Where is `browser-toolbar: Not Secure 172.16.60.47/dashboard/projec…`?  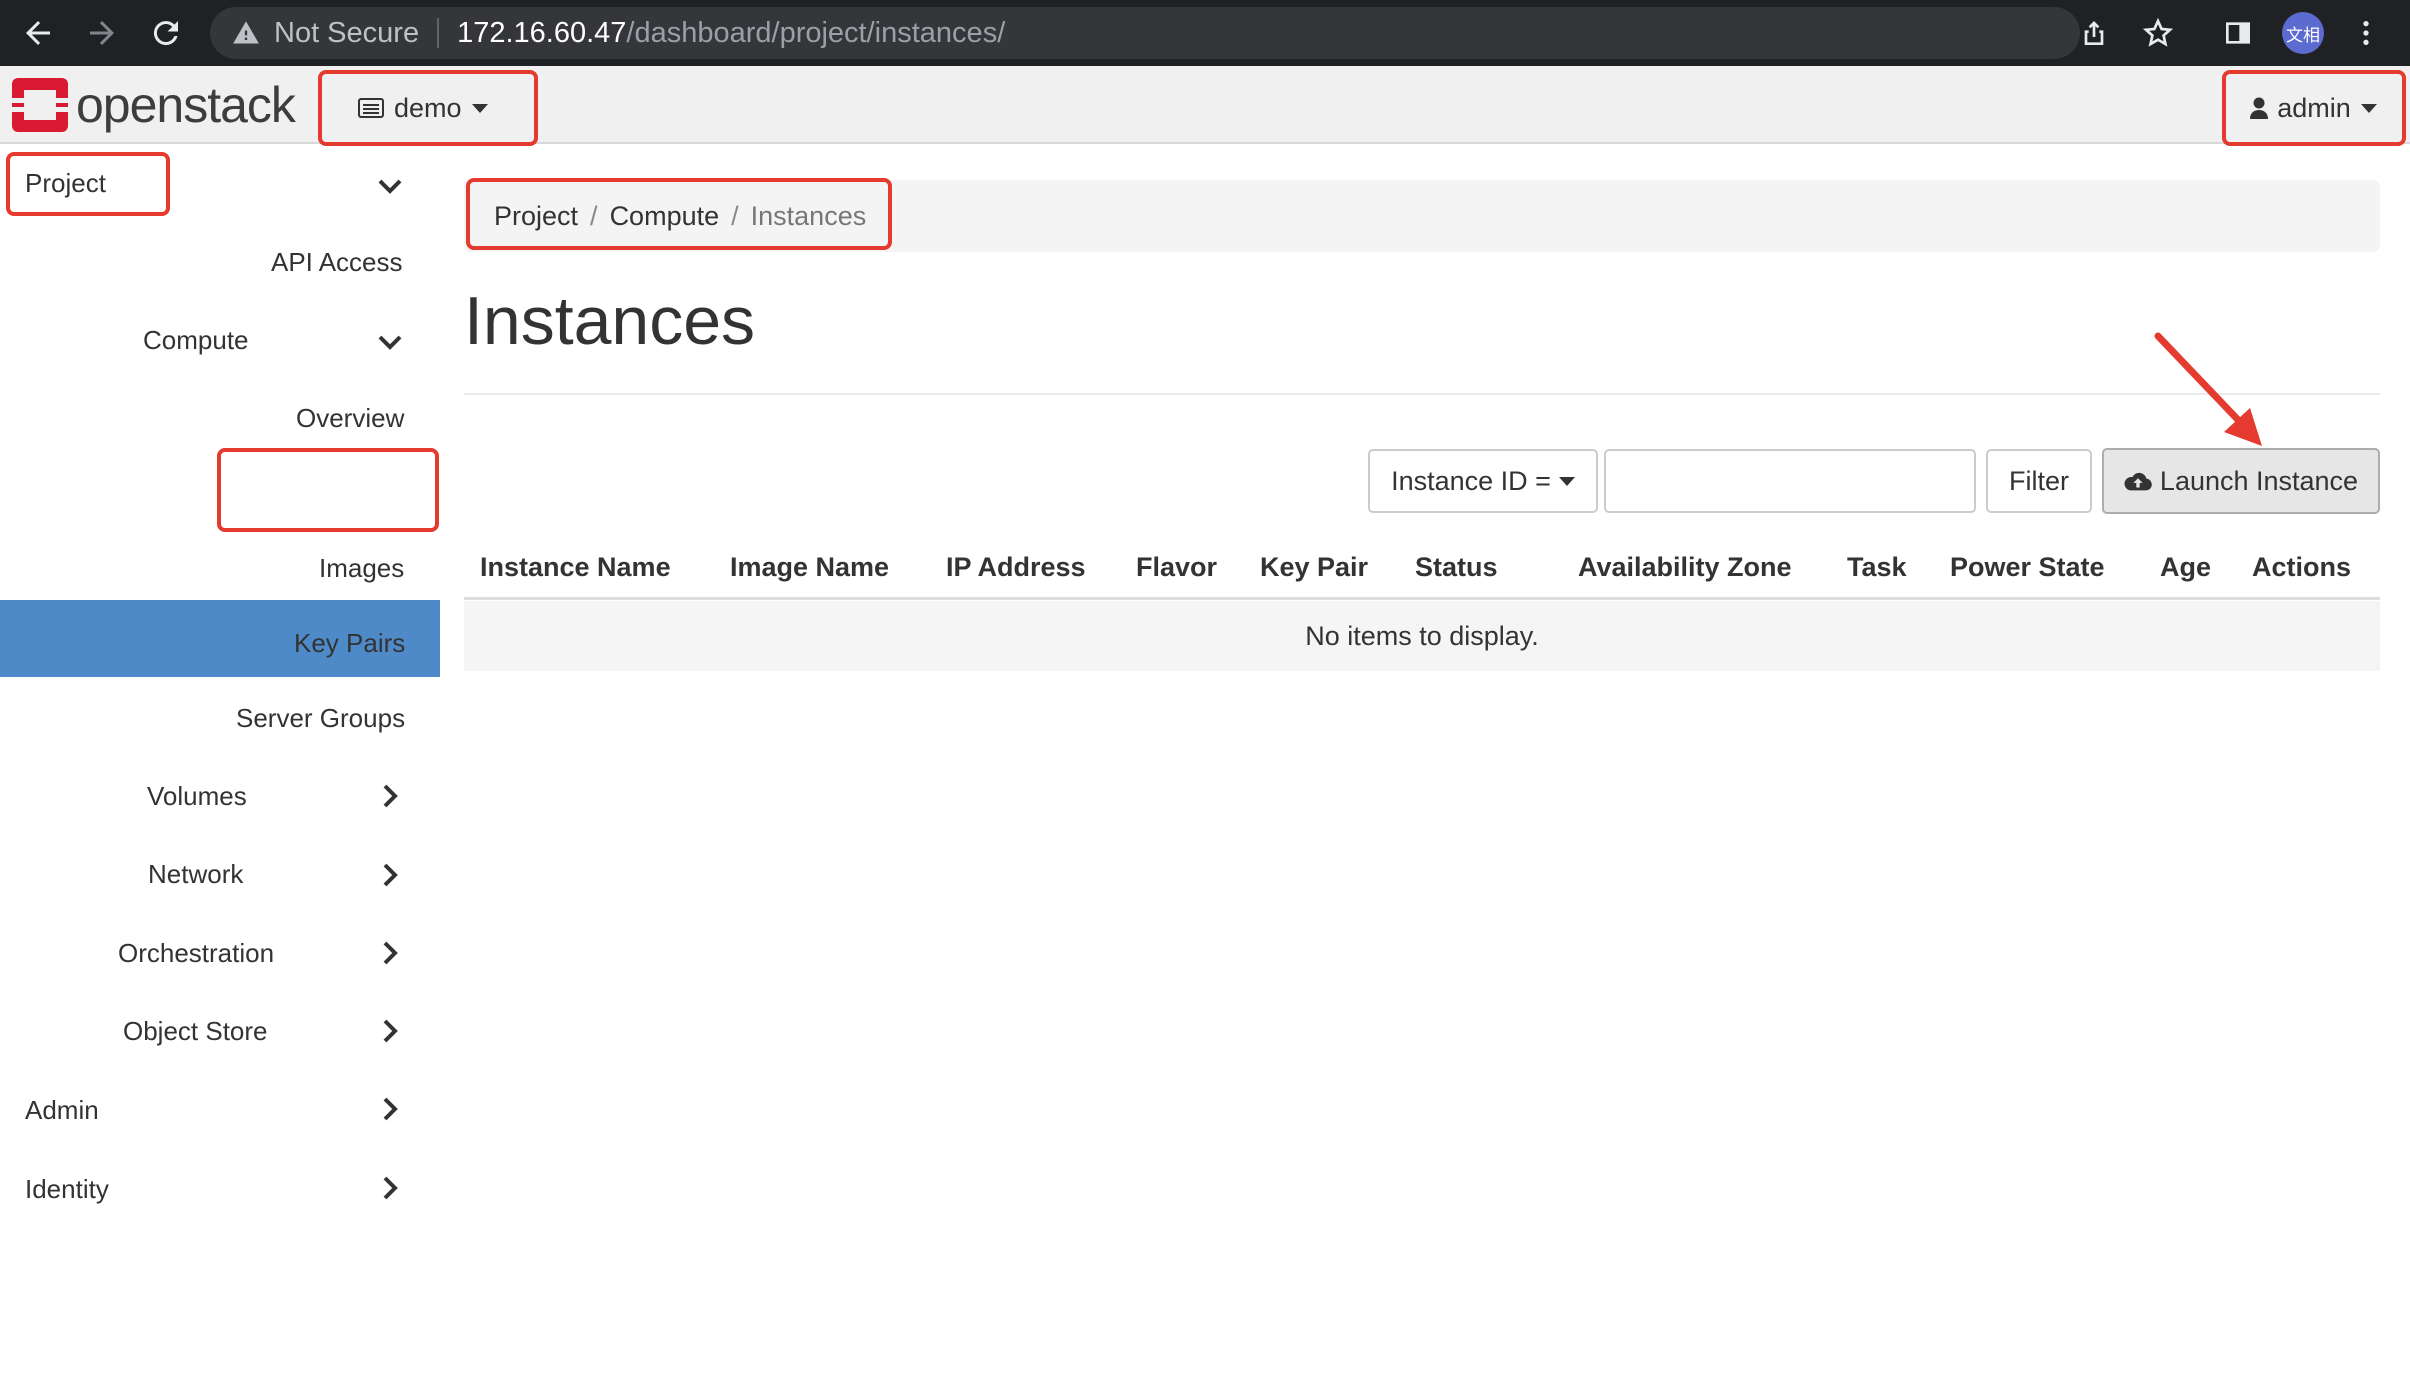
browser-toolbar: Not Secure 172.16.60.47/dashboard/projec… is located at coordinates (1205, 33).